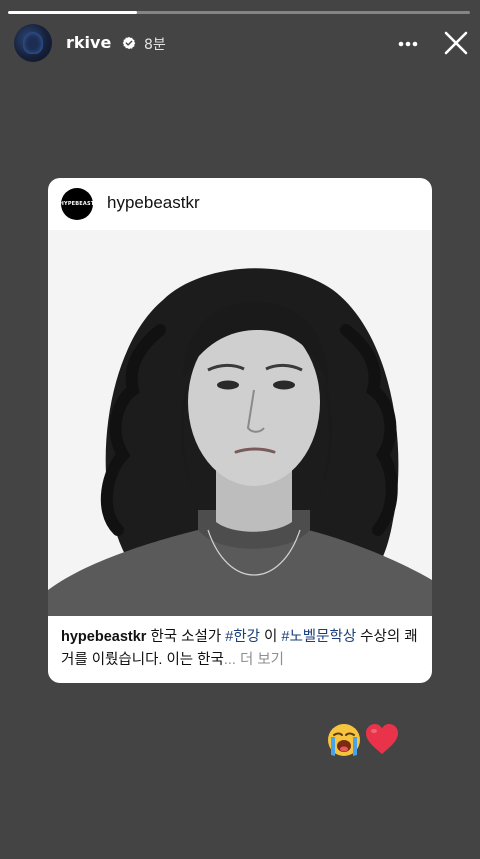 This screenshot has width=480, height=859. Describe the element at coordinates (254, 660) in the screenshot. I see `see-more-link: ... 더 보기` at that location.